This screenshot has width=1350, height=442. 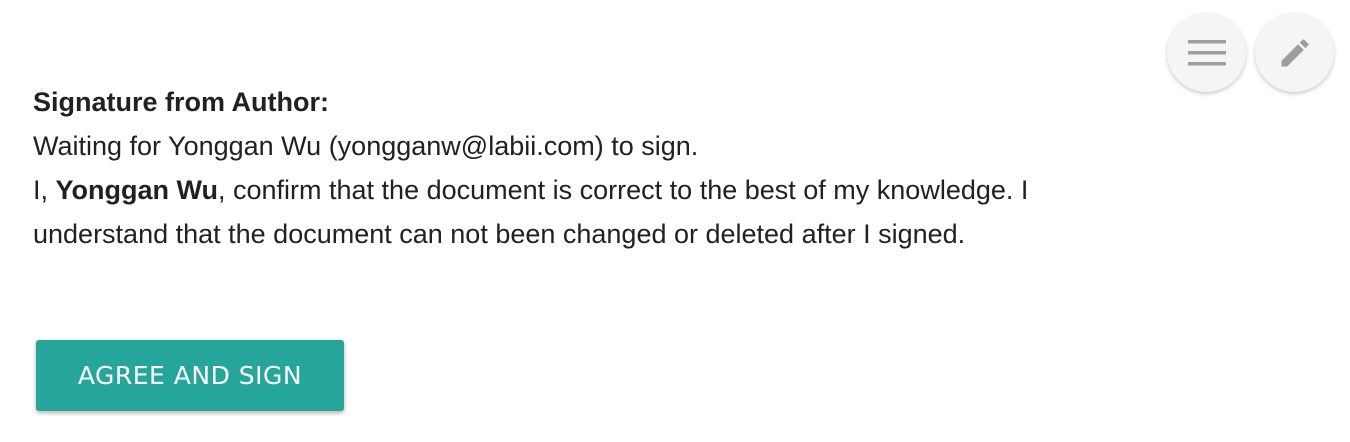 What do you see at coordinates (136, 190) in the screenshot?
I see `signer-name: Yonggan Wu` at bounding box center [136, 190].